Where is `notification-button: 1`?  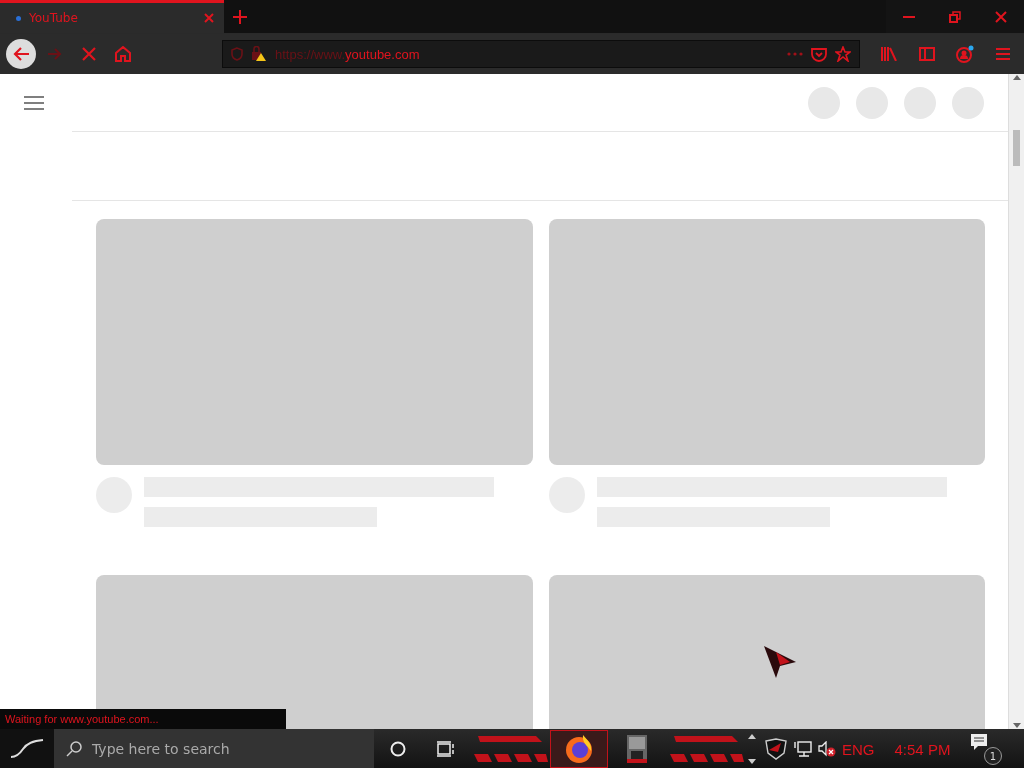 notification-button: 1 is located at coordinates (986, 749).